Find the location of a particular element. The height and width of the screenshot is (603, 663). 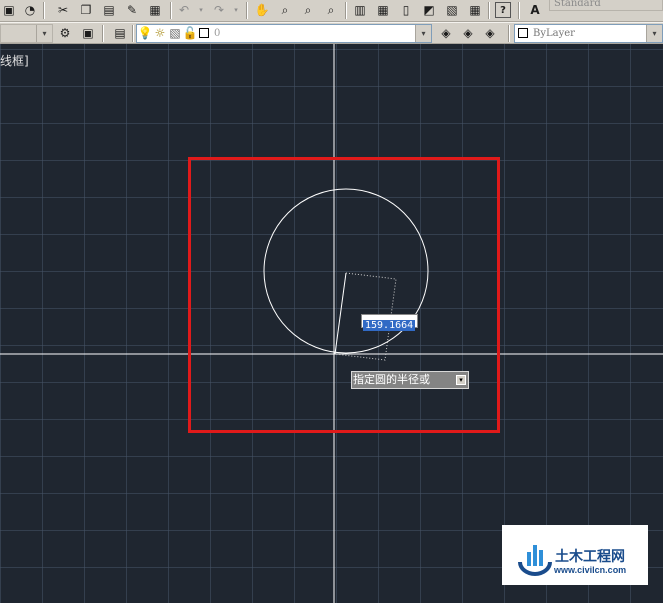

watermark-logo: 土木工程网 www.civilcn.com is located at coordinates (575, 555).